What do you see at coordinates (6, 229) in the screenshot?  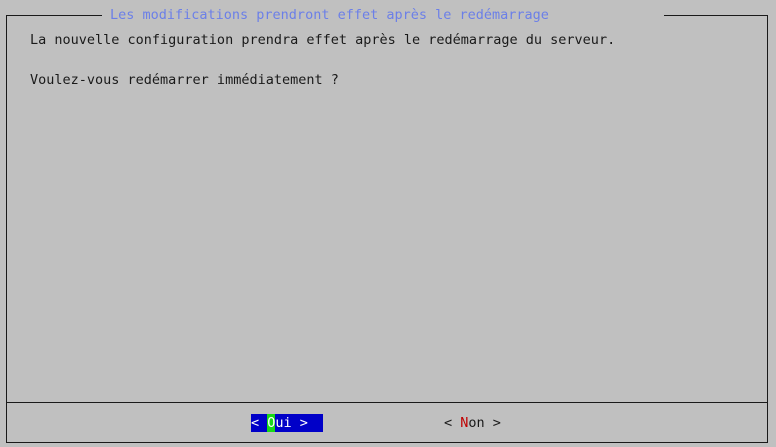 I see `dialog-frame-left` at bounding box center [6, 229].